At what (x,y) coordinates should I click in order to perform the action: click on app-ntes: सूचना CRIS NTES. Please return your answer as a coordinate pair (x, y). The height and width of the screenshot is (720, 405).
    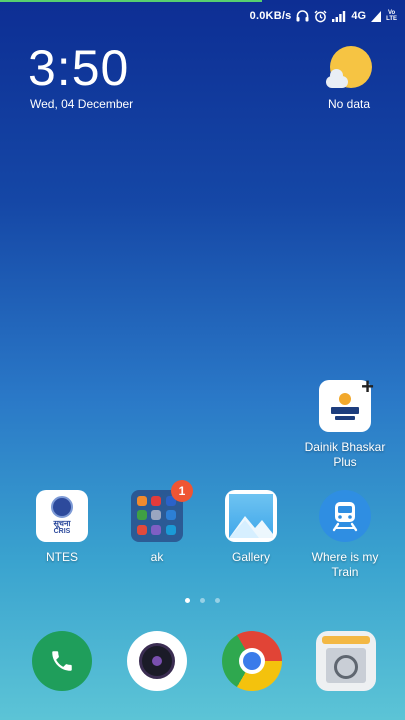
    Looking at the image, I should click on (62, 527).